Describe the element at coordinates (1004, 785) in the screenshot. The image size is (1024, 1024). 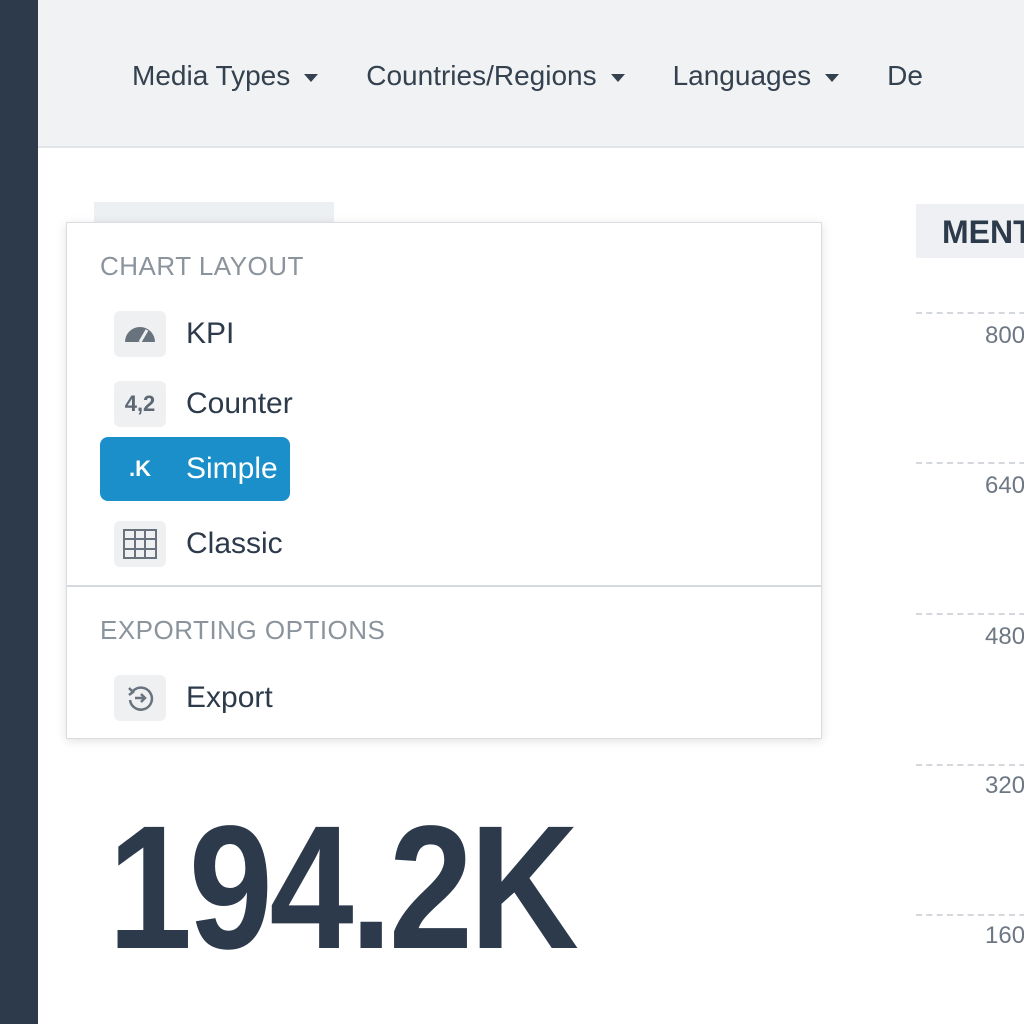
I see `y-tick-label: 320` at that location.